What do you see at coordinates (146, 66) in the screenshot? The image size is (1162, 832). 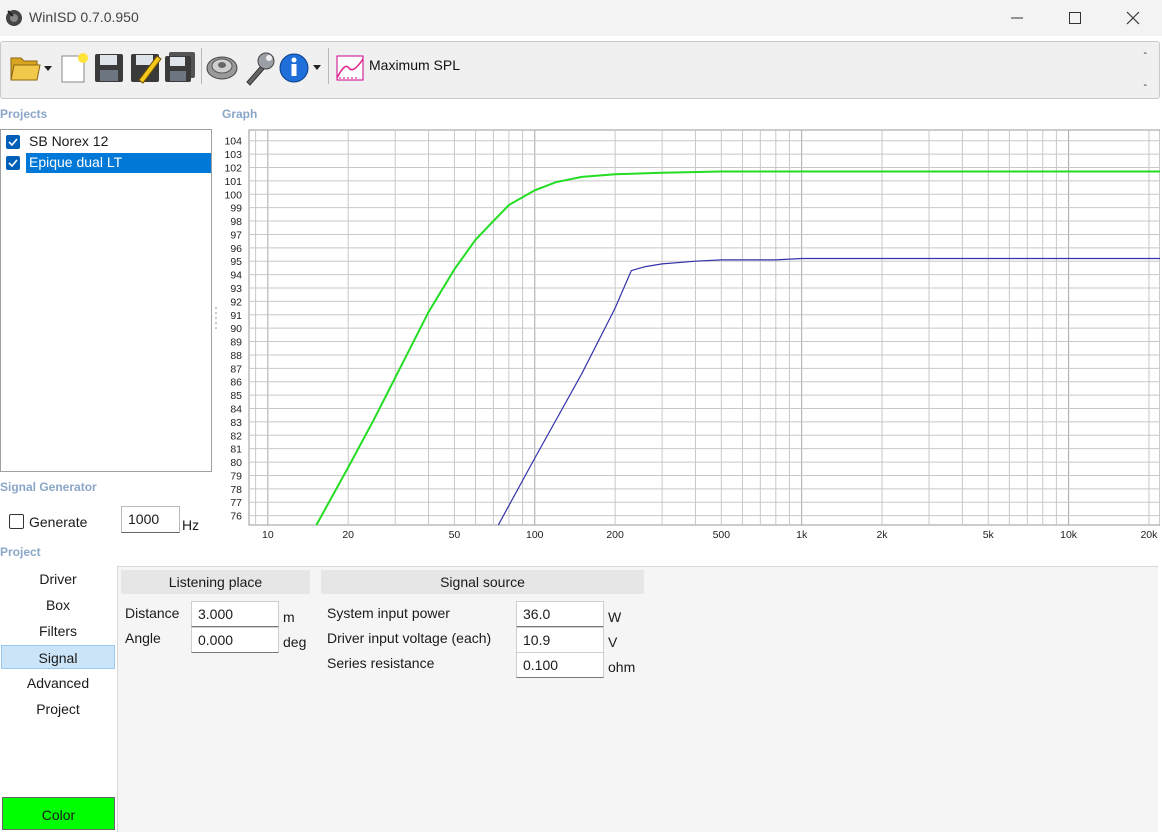 I see `save-as-button` at bounding box center [146, 66].